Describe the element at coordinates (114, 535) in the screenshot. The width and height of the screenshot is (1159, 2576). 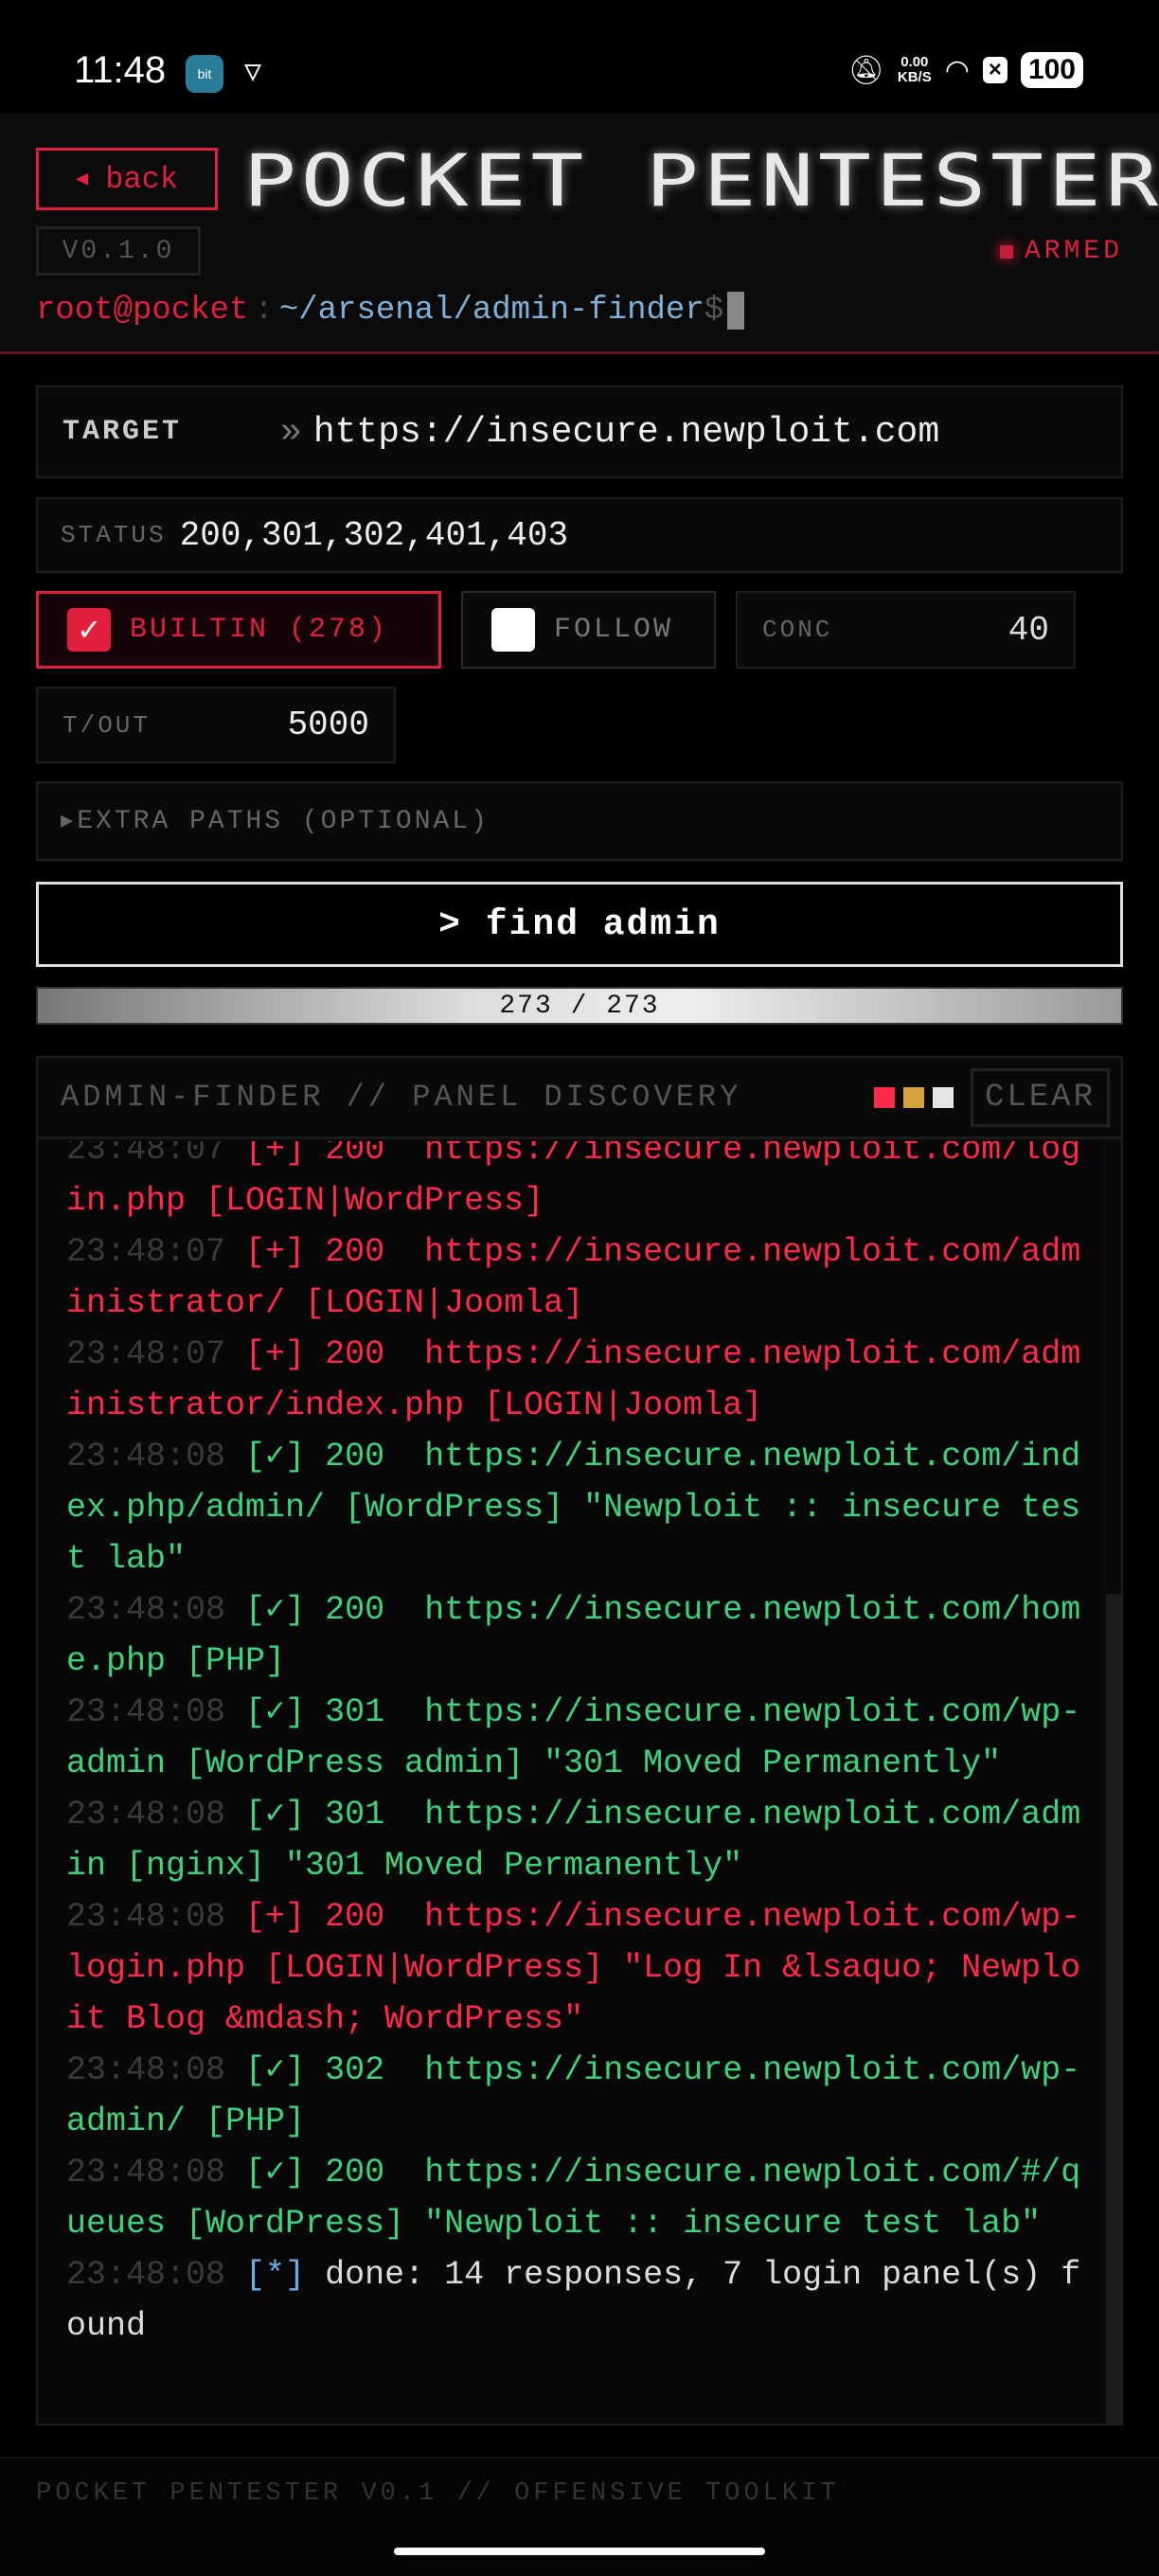
I see `status-label: STATUS` at that location.